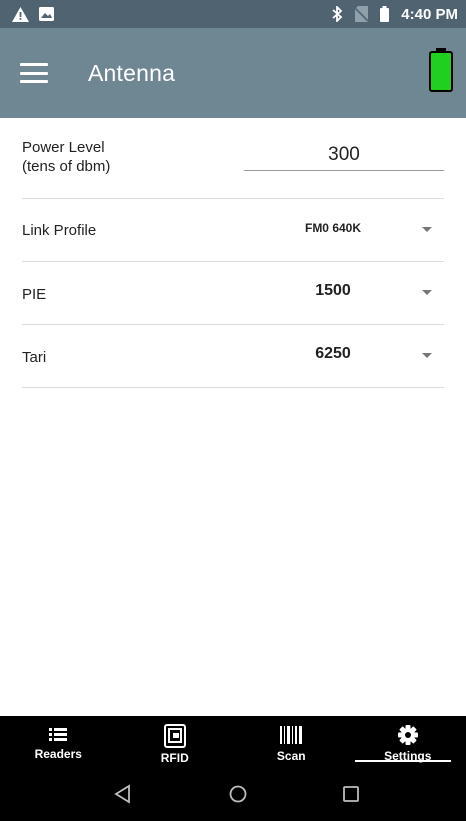 This screenshot has height=821, width=466. What do you see at coordinates (333, 353) in the screenshot?
I see `tari-value: 6250` at bounding box center [333, 353].